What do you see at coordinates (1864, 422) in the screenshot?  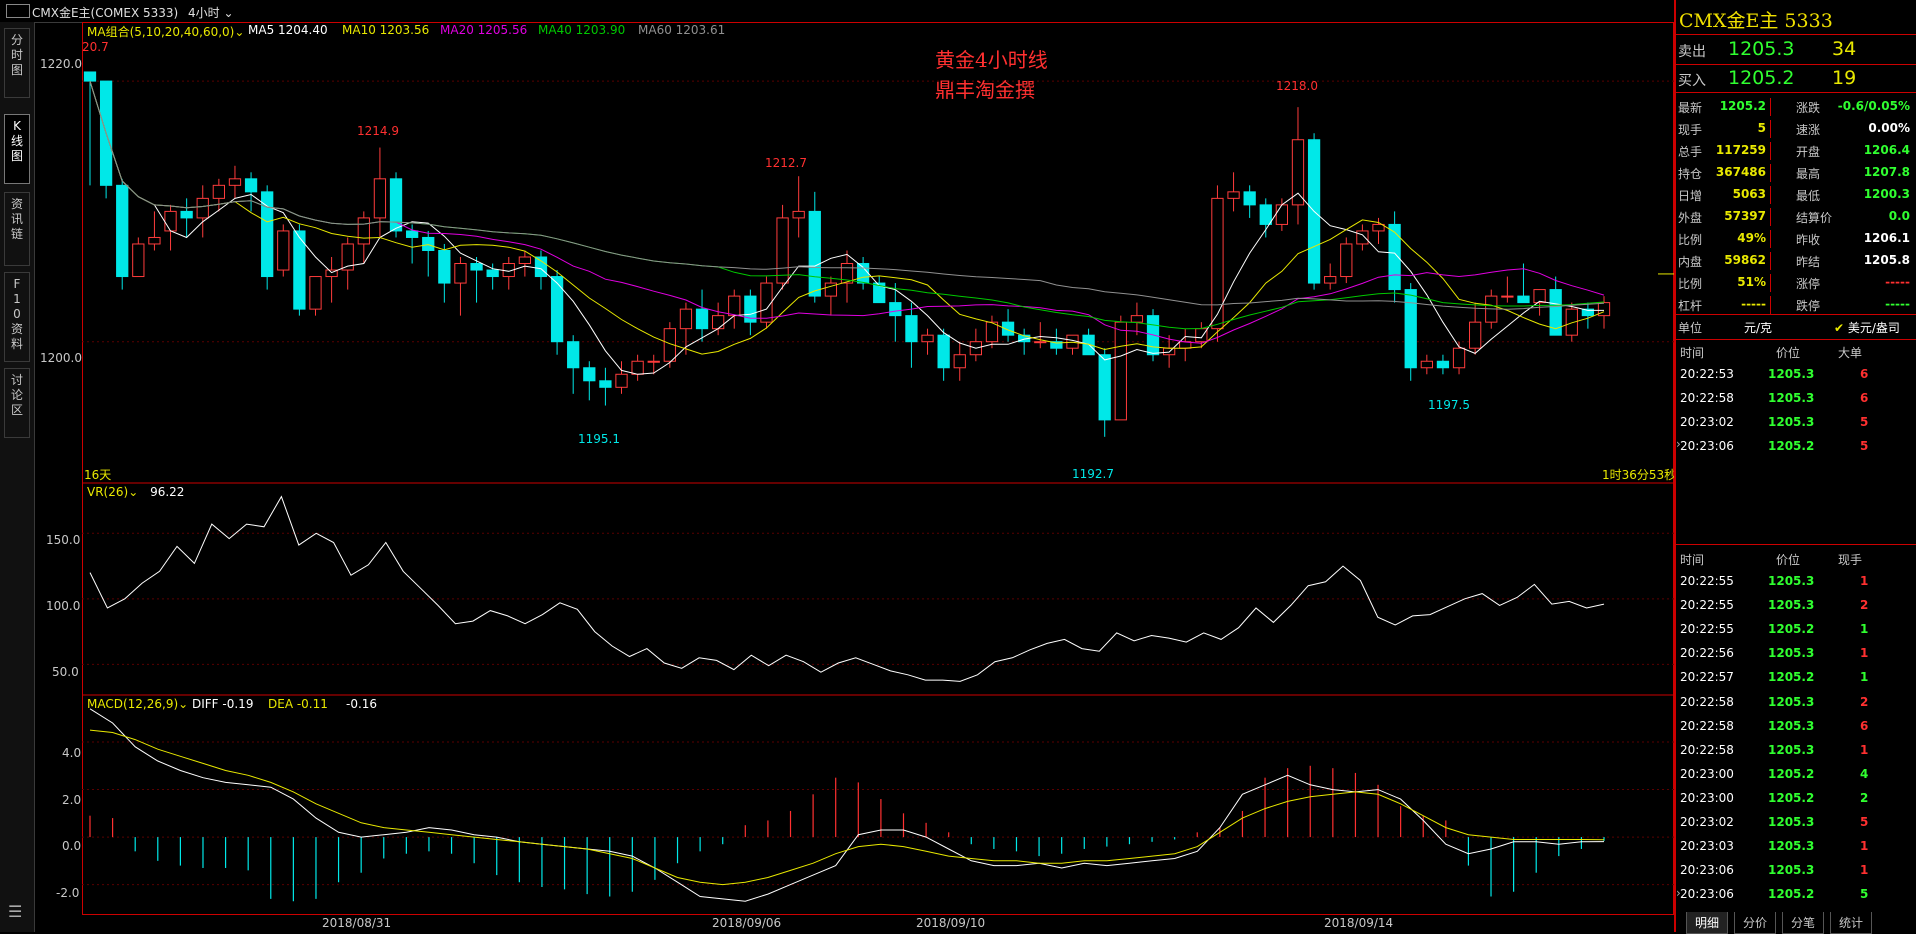 I see `order-qty: 5` at bounding box center [1864, 422].